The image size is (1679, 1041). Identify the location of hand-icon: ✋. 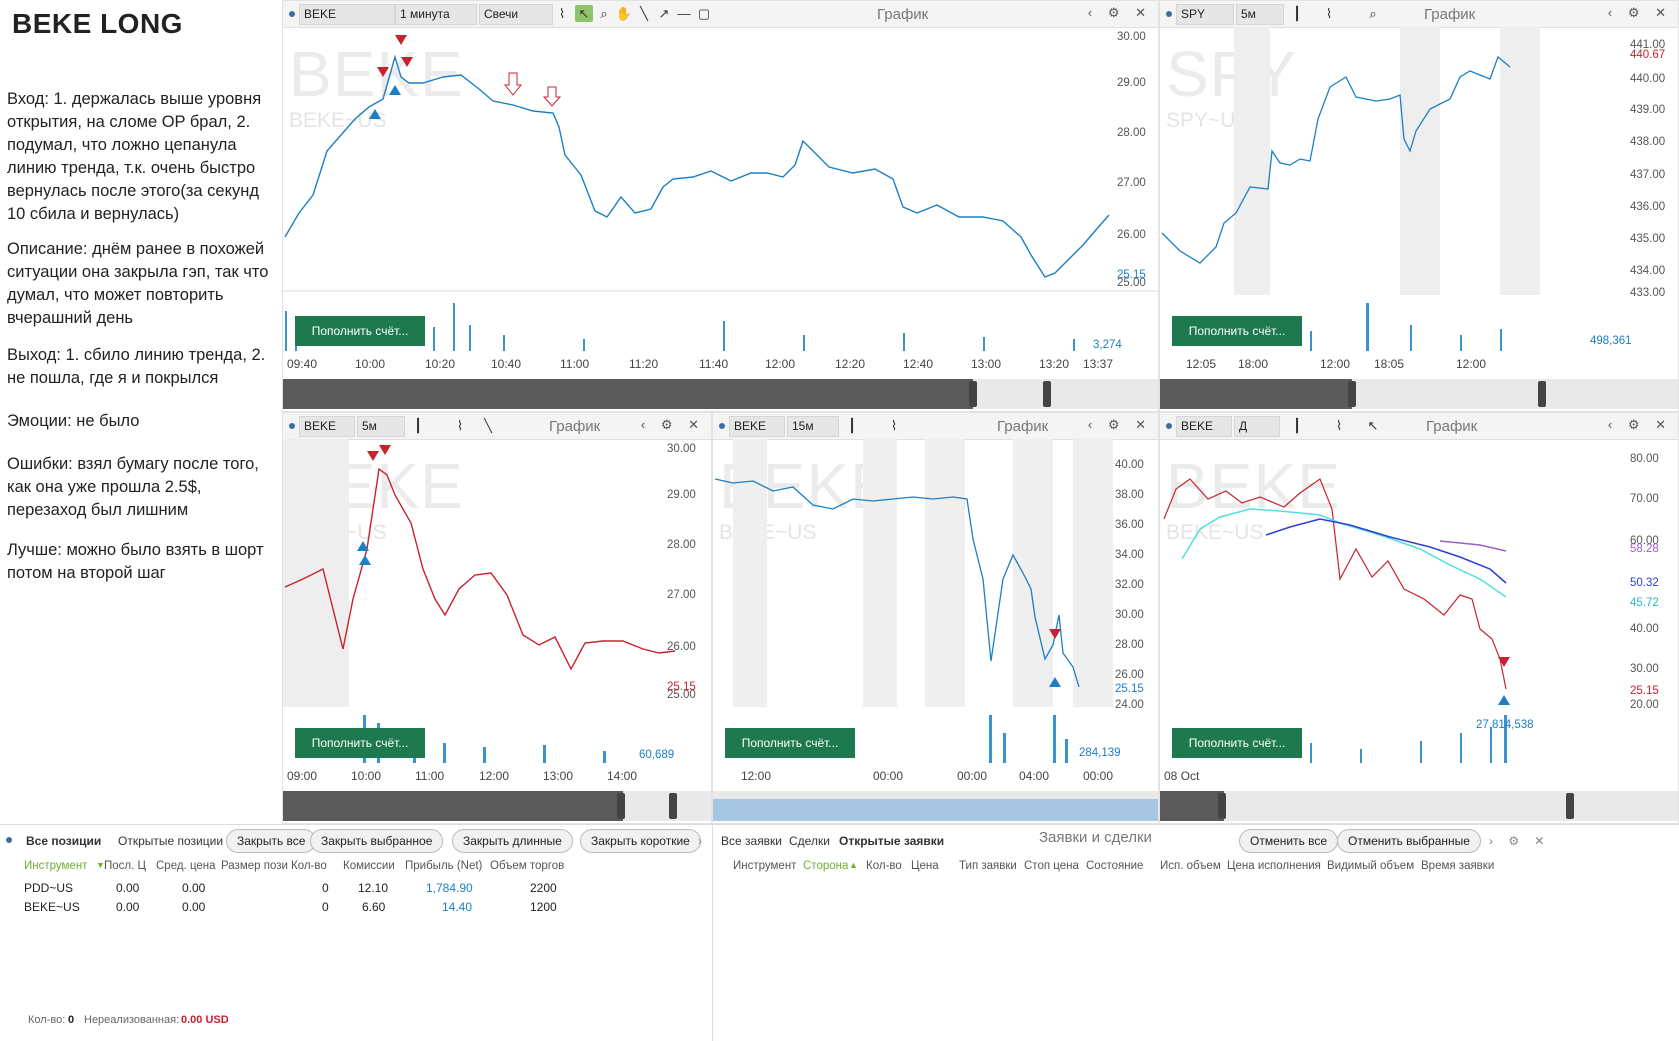
(624, 13).